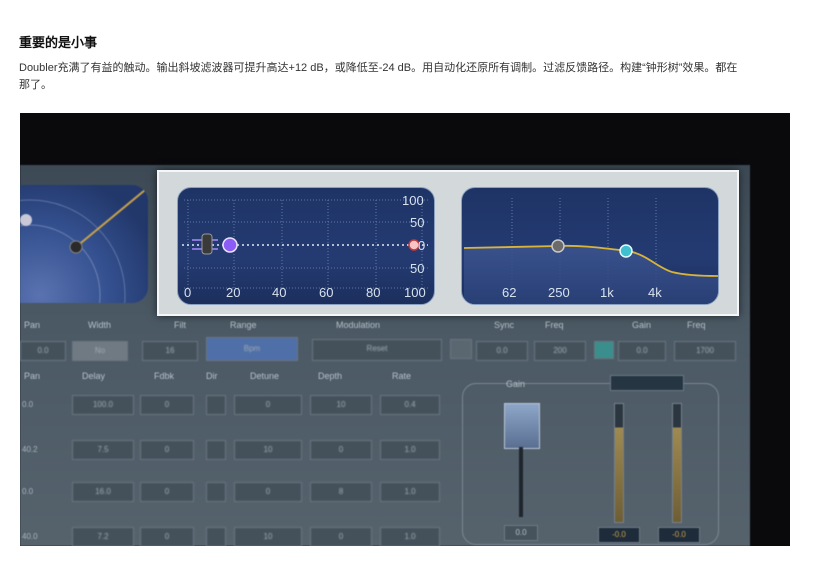  I want to click on meter-left-value: -0.0, so click(619, 535).